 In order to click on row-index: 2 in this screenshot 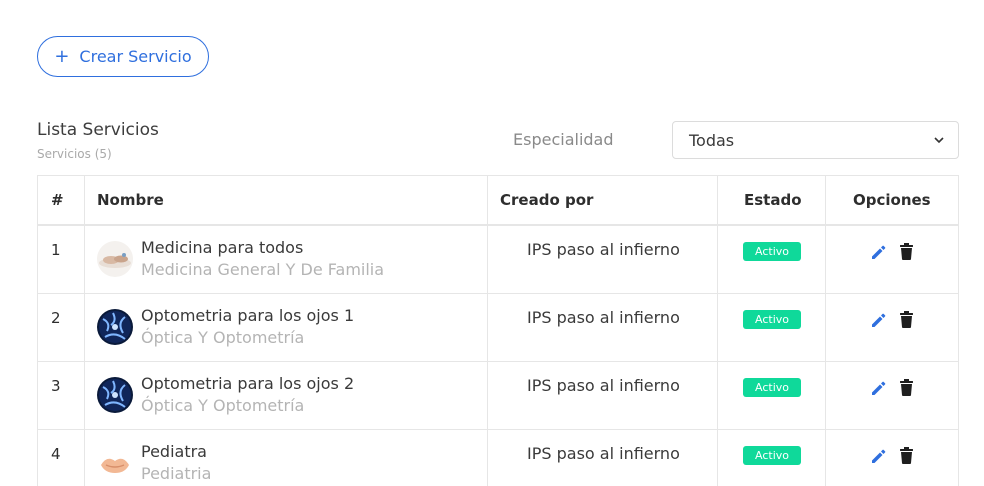, I will do `click(56, 318)`.